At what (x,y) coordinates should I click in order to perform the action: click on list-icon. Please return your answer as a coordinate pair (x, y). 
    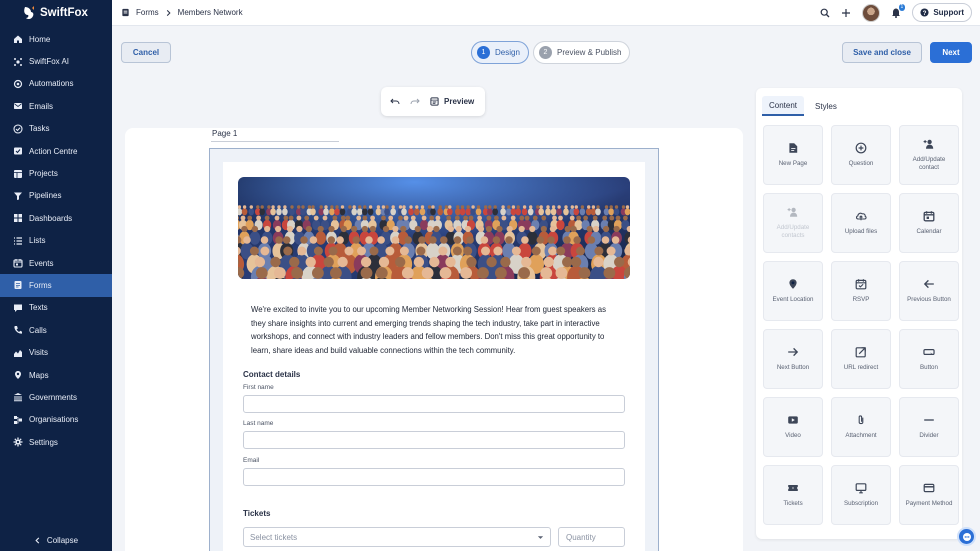
    Looking at the image, I should click on (18, 241).